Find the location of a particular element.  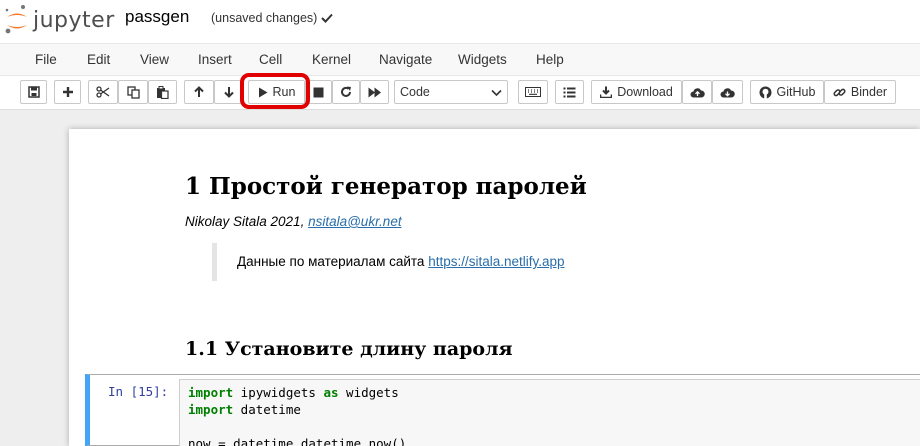

menu-widgets: Widgets is located at coordinates (482, 59).